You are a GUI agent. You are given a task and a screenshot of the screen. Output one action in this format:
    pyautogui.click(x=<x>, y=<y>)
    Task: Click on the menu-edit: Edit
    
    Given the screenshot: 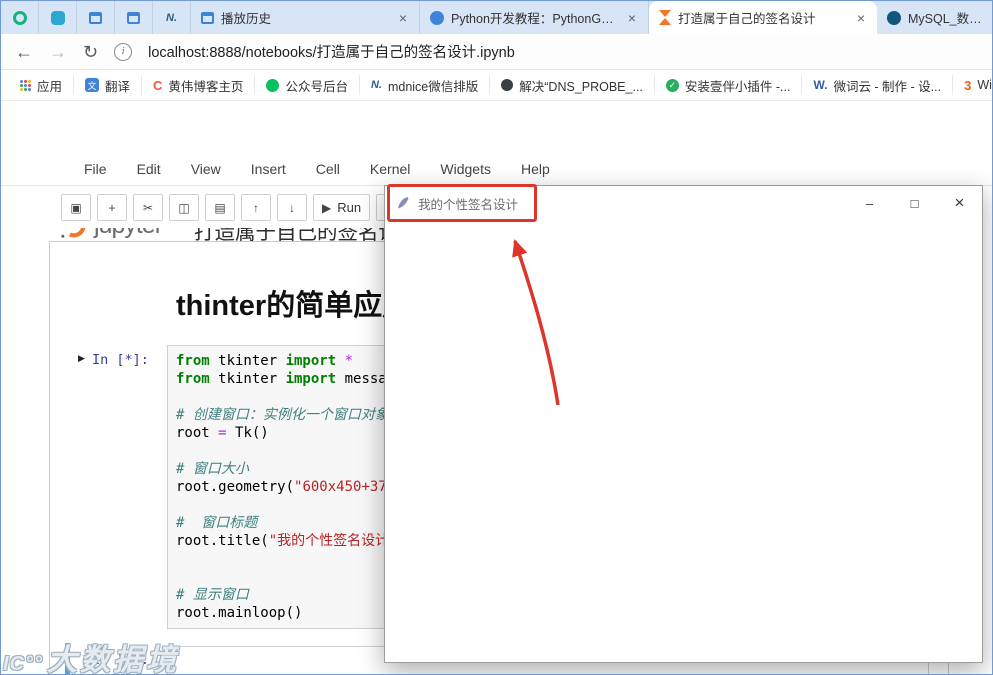 What is the action you would take?
    pyautogui.click(x=149, y=169)
    